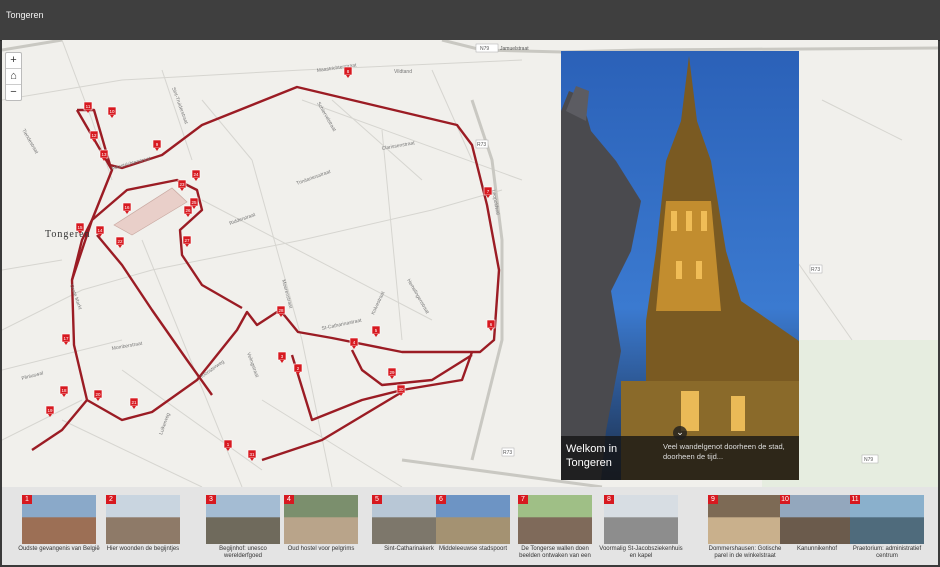 The image size is (940, 567). Describe the element at coordinates (523, 499) in the screenshot. I see `carousel-number-badge: 7` at that location.